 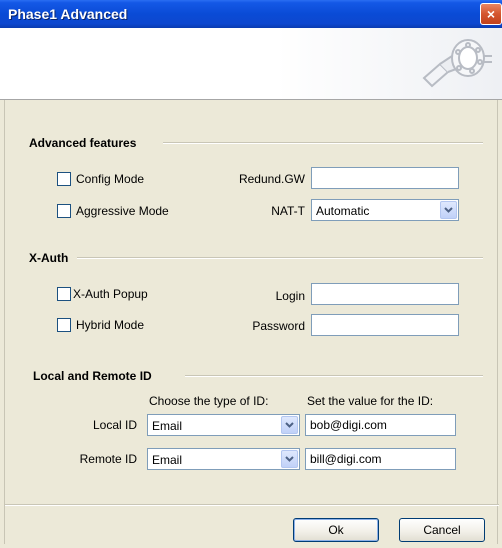 I want to click on password-label: Password, so click(x=278, y=326).